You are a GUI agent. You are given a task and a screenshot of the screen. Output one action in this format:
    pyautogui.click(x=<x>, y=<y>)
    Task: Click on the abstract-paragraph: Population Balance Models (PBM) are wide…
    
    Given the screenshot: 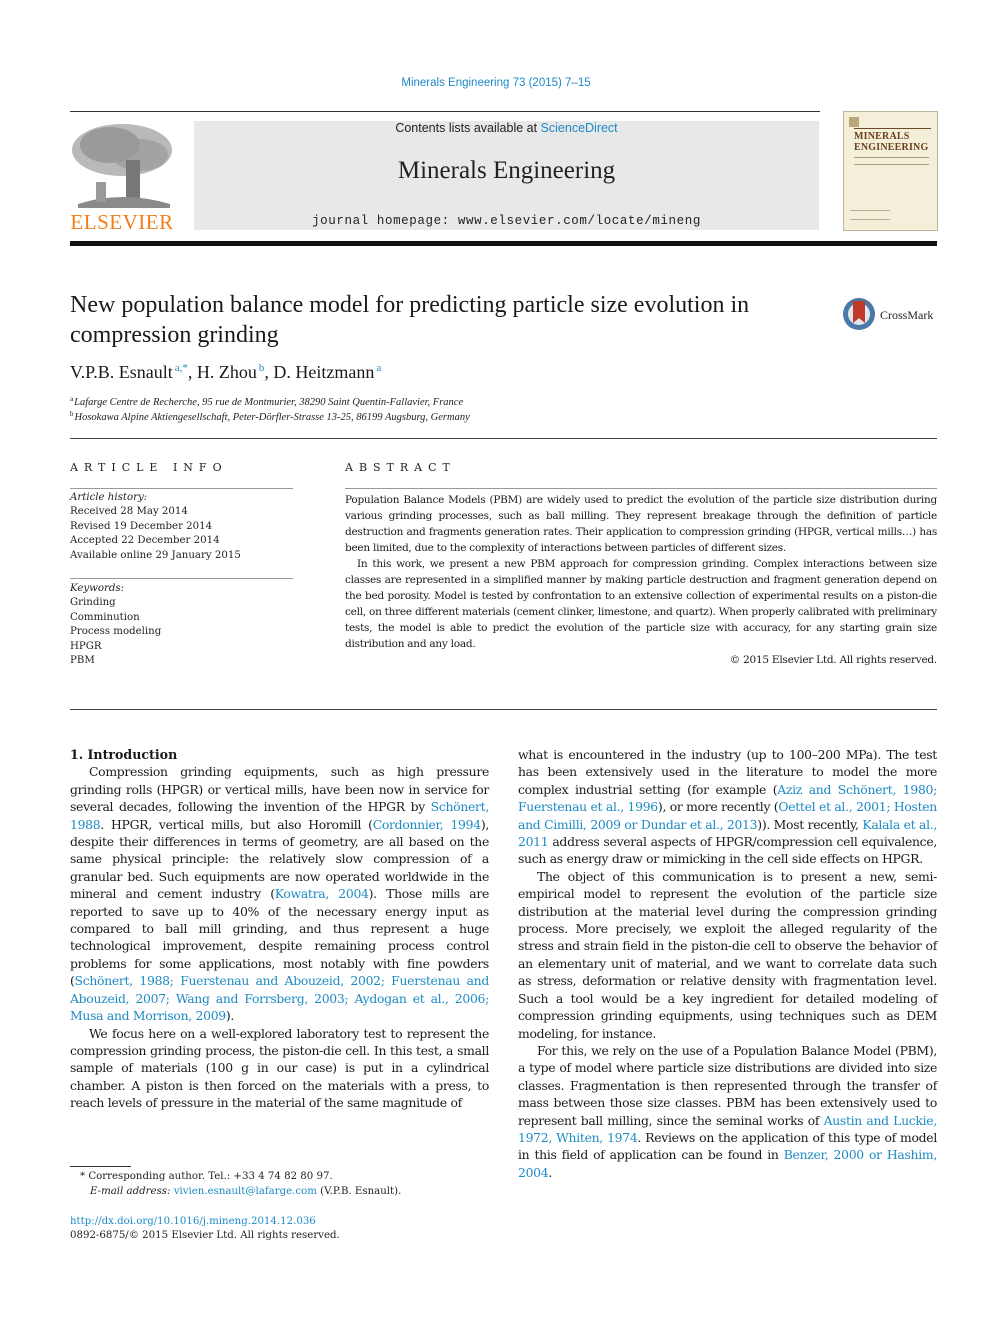 What is the action you would take?
    pyautogui.click(x=641, y=524)
    